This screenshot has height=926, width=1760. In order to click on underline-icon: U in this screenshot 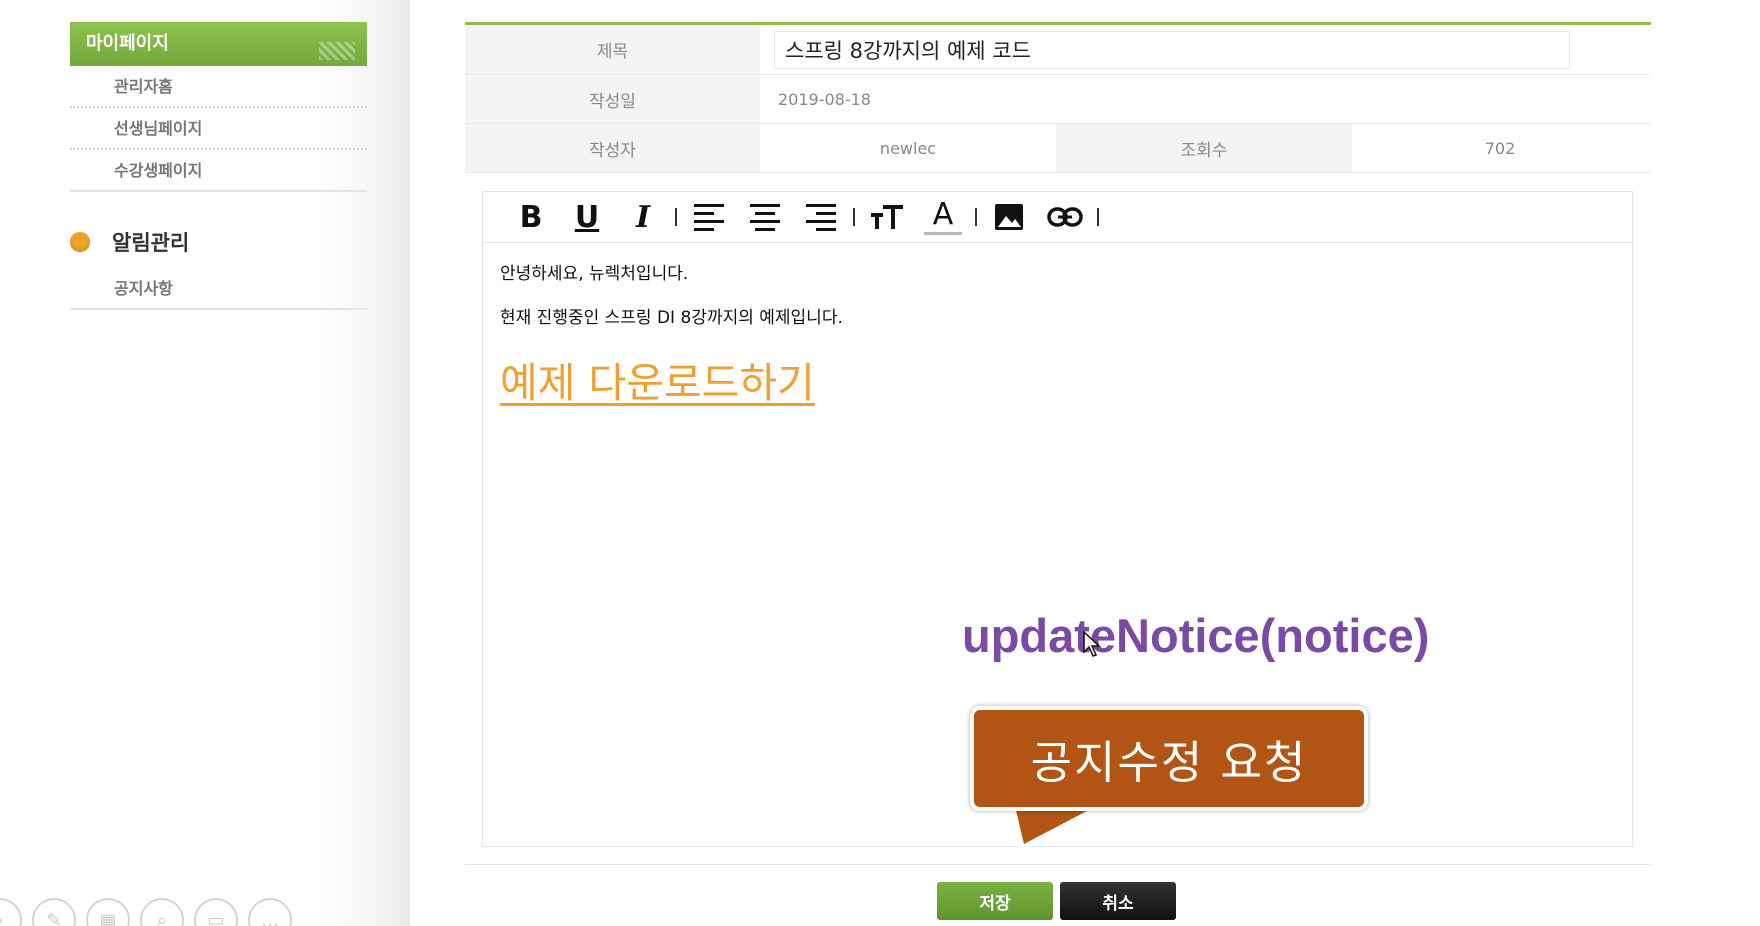, I will do `click(587, 217)`.